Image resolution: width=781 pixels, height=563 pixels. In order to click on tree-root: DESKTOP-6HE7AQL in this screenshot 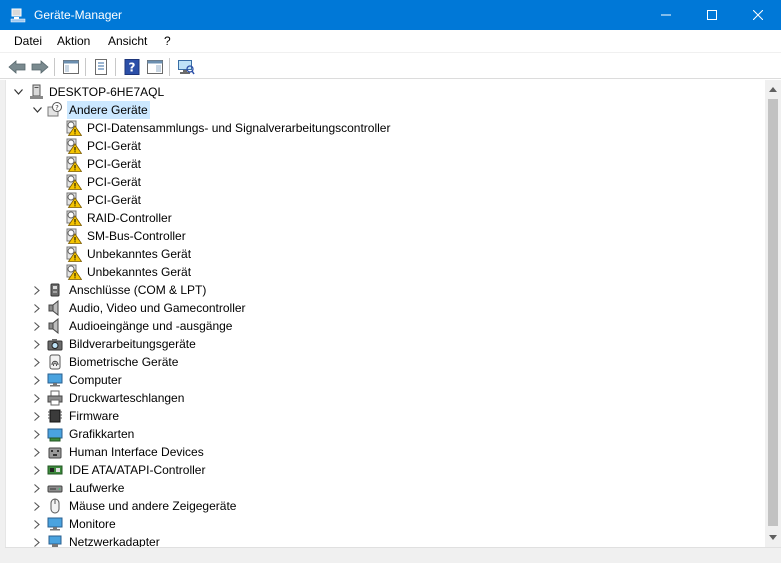, I will do `click(356, 92)`.